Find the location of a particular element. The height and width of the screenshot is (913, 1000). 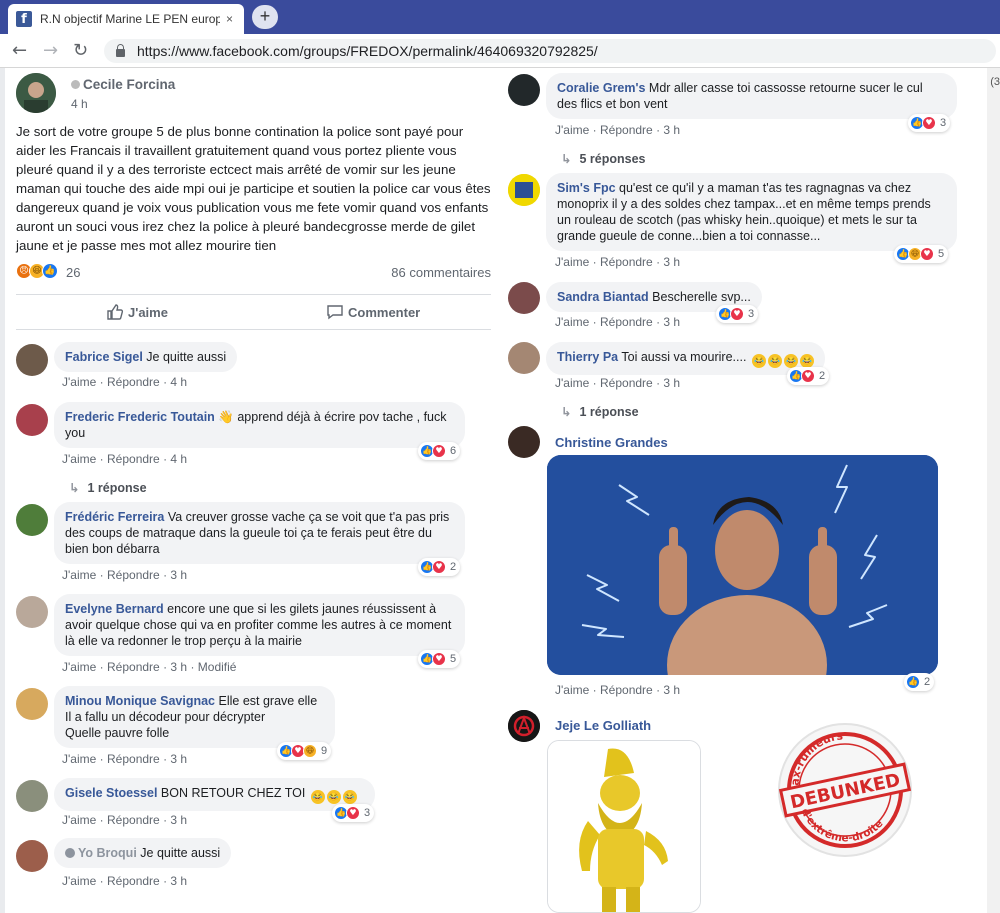

comment-text-line: Elle est grave elle is located at coordinates (268, 701).